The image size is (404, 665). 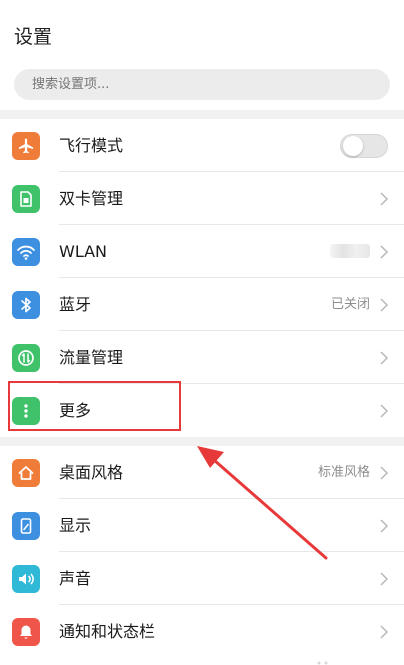 What do you see at coordinates (202, 29) in the screenshot?
I see `header: 设置` at bounding box center [202, 29].